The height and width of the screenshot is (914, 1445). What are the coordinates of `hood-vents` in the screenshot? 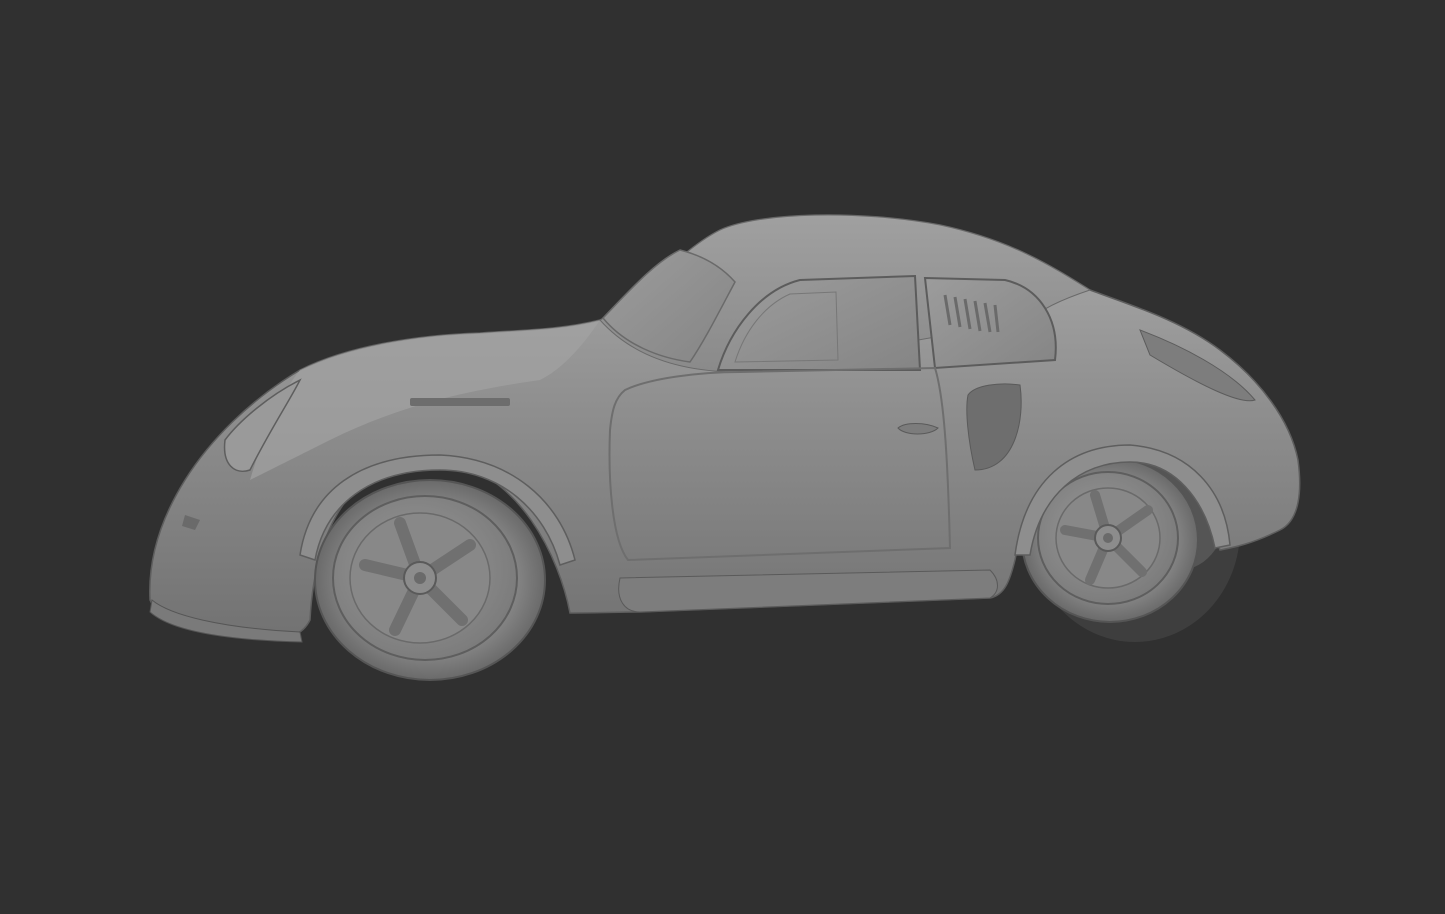 It's located at (460, 402).